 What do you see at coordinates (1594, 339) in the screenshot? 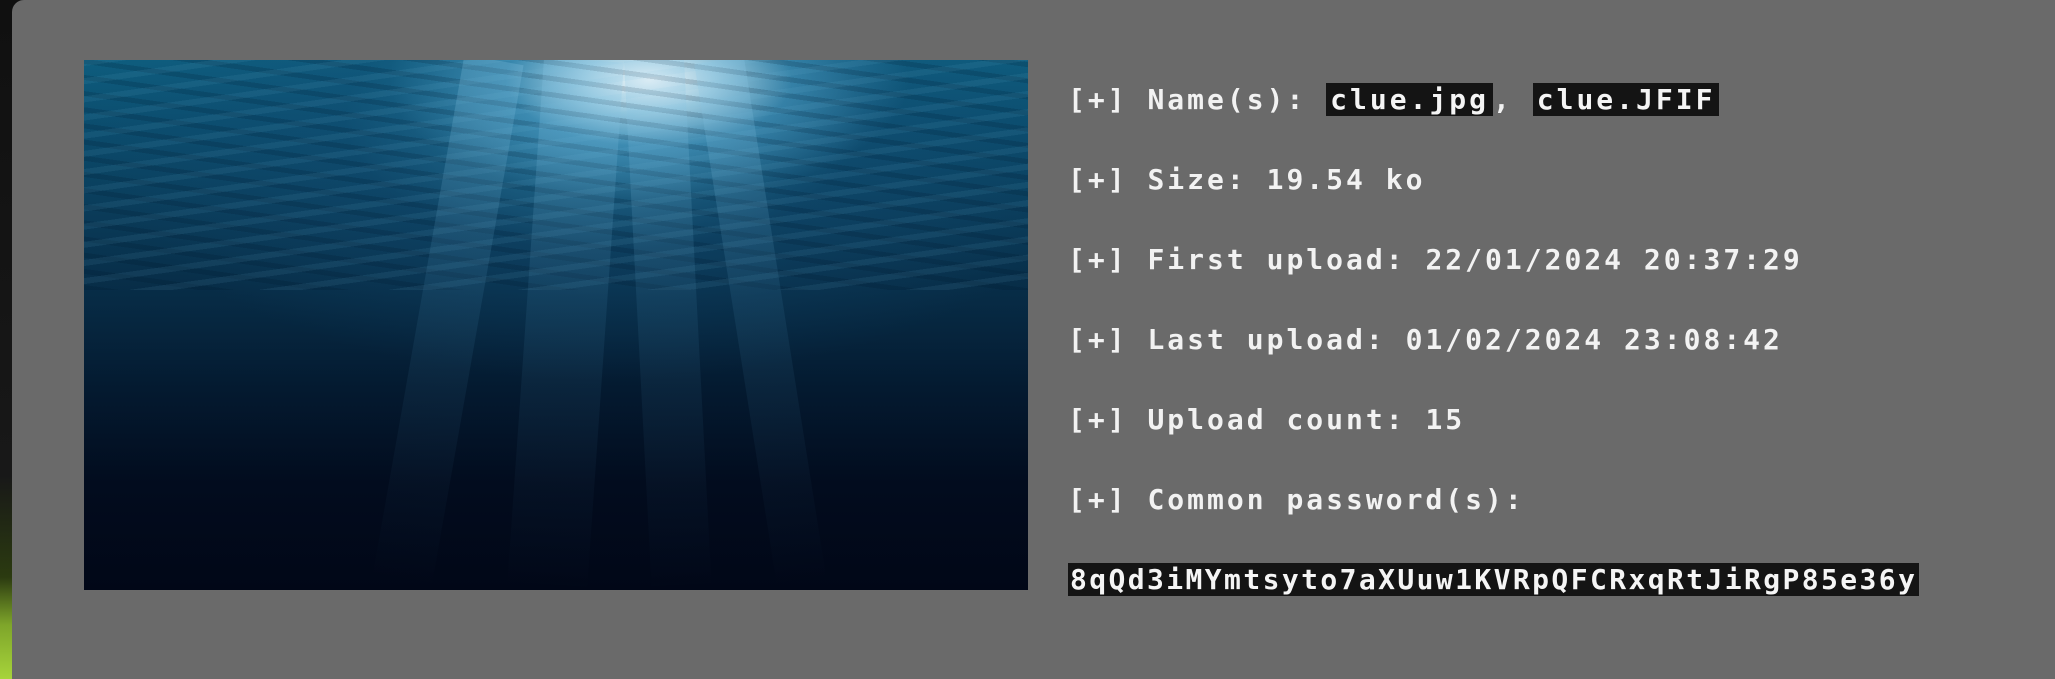
I see `last-upload-value: 01/02/2024 23:08:42` at bounding box center [1594, 339].